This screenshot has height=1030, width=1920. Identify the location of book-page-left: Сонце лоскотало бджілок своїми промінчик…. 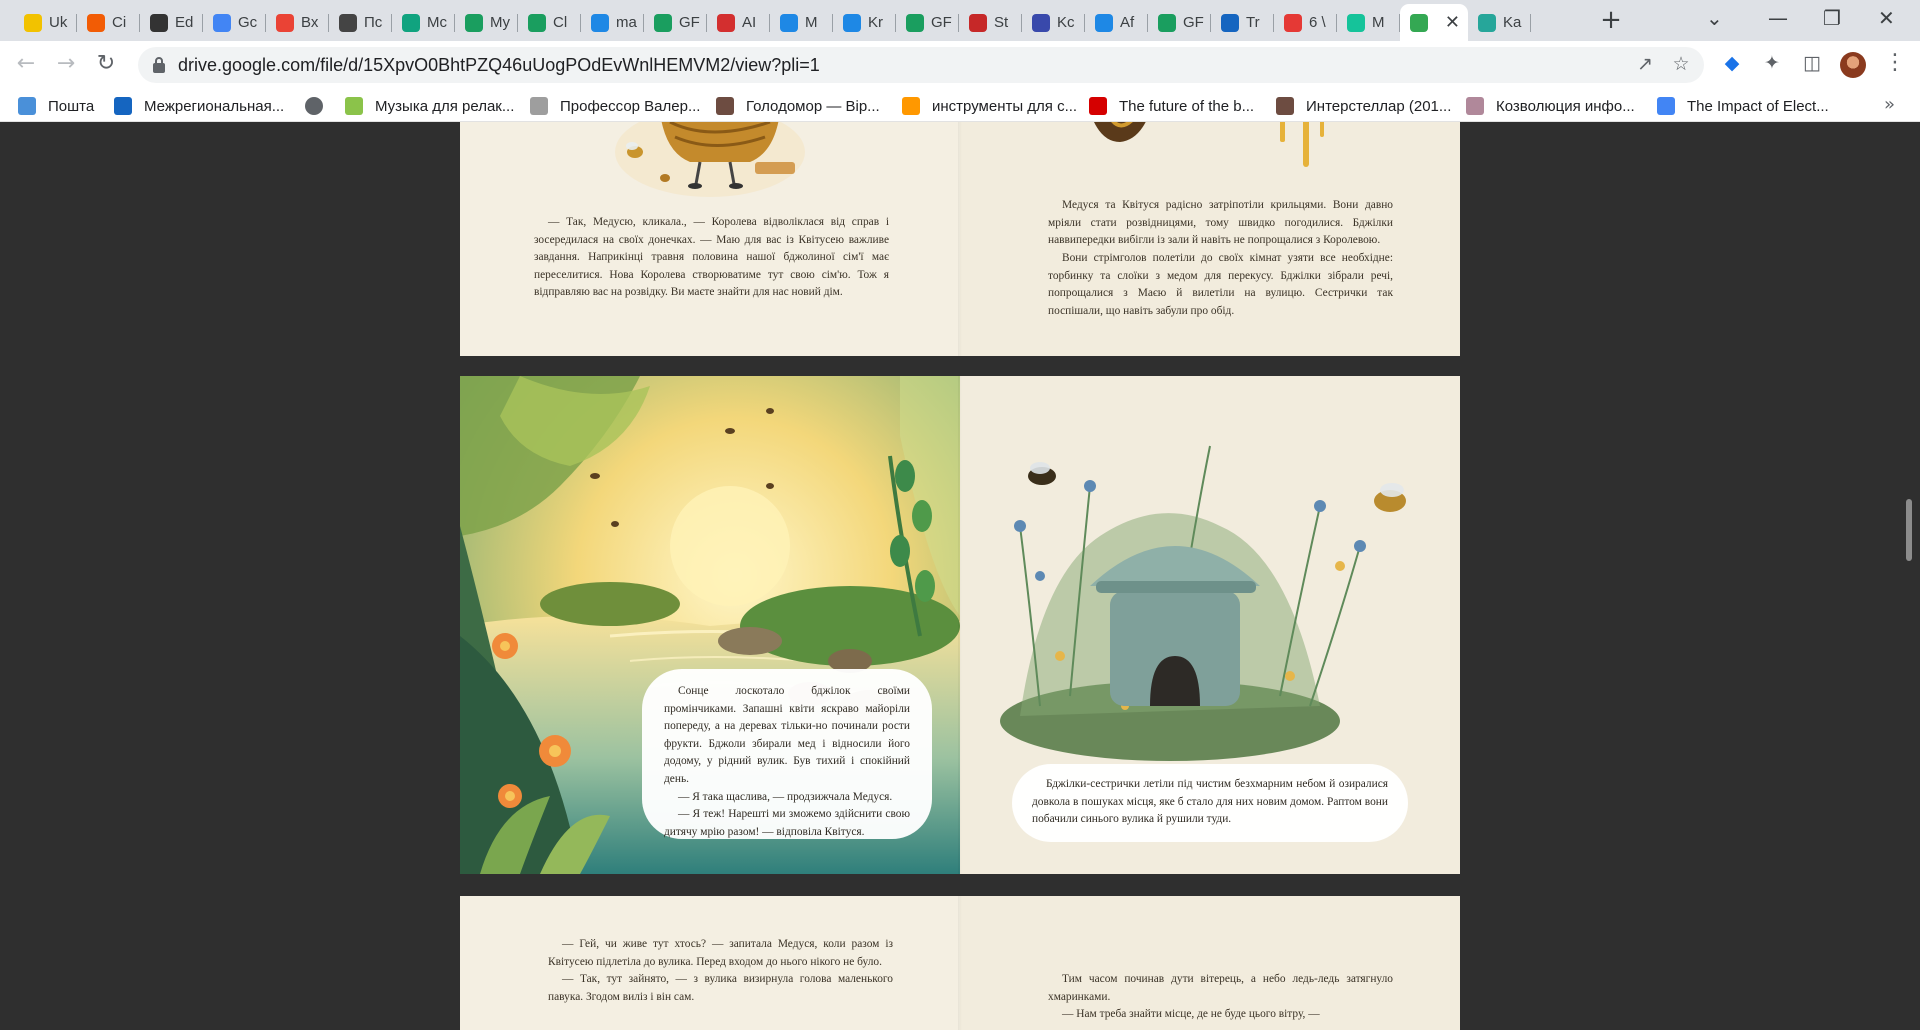
(710, 625).